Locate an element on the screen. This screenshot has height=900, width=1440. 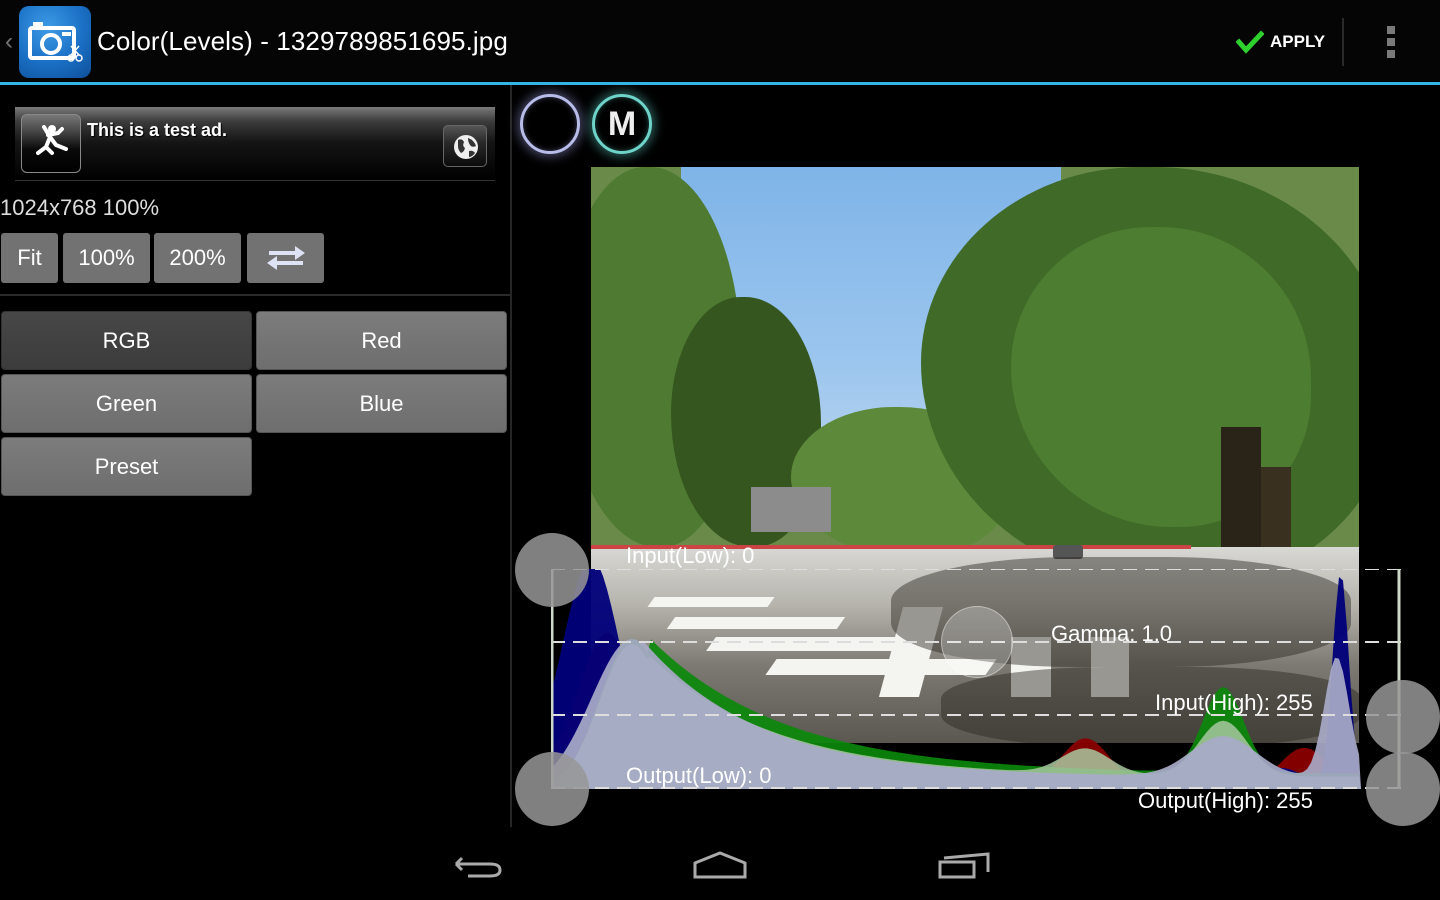
ad-text: This is a test ad. is located at coordinates (157, 130).